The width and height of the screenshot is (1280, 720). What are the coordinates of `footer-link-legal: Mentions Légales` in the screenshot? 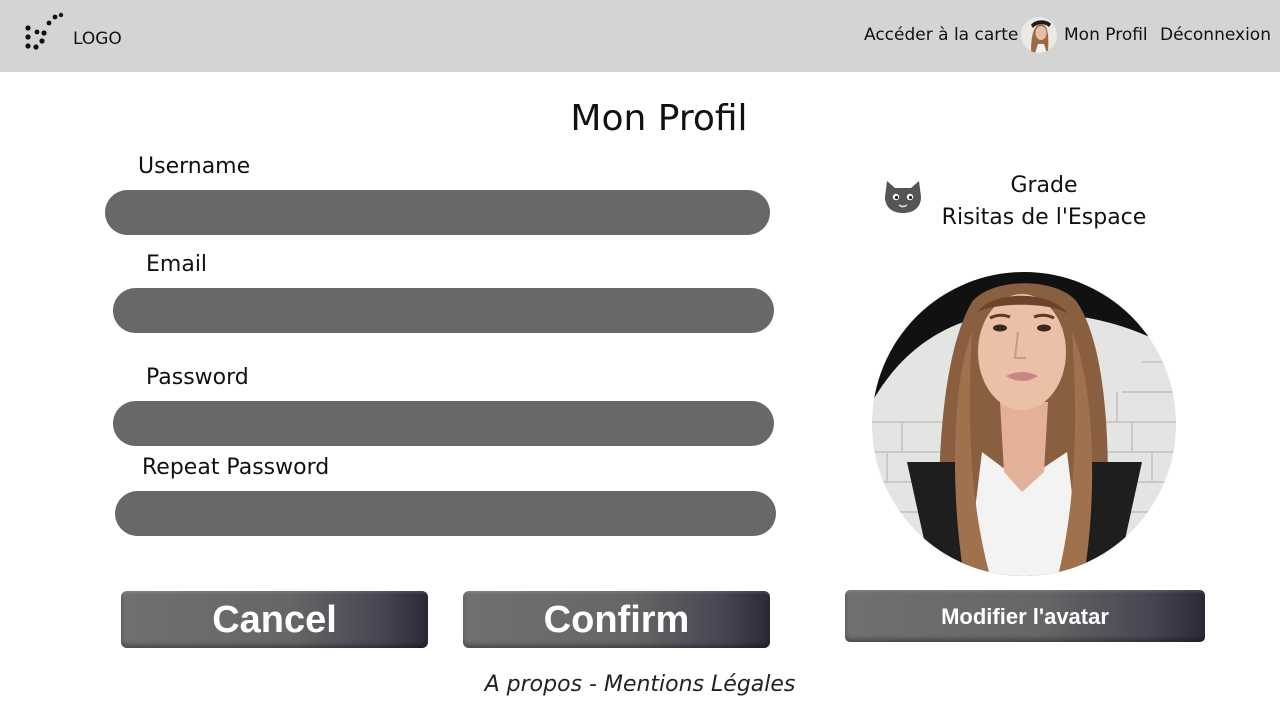 It's located at (699, 684).